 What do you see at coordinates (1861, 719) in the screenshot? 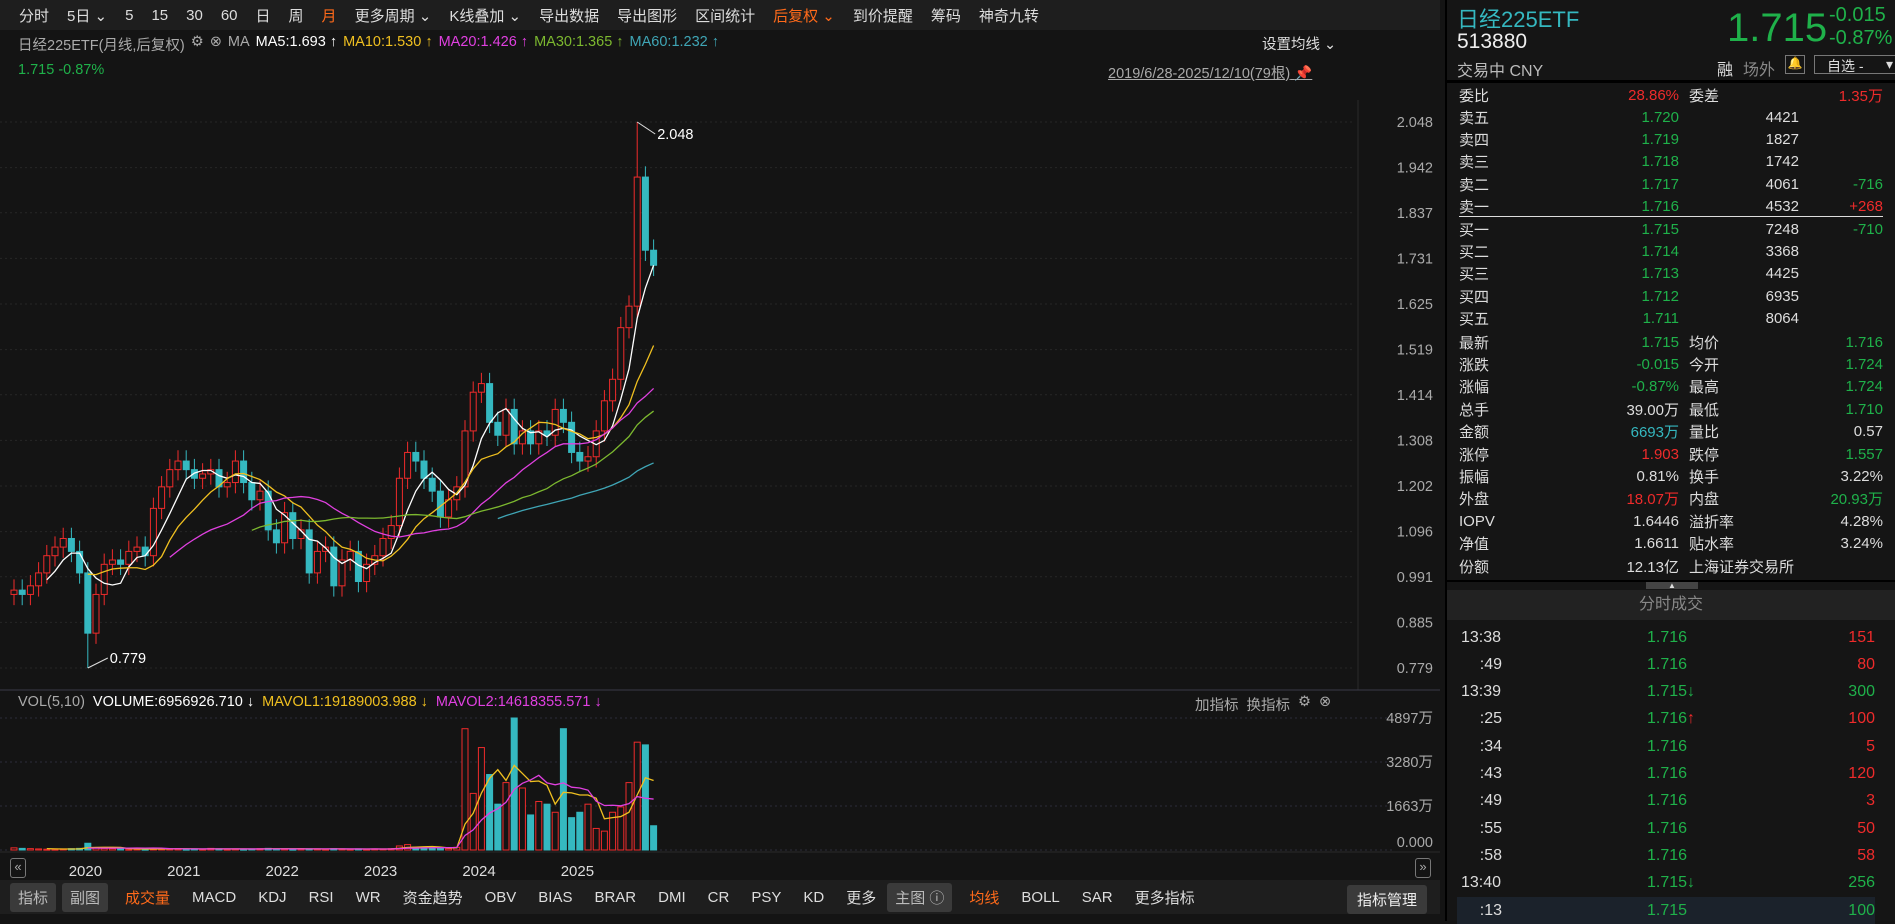
I see `trade-volume: 100` at bounding box center [1861, 719].